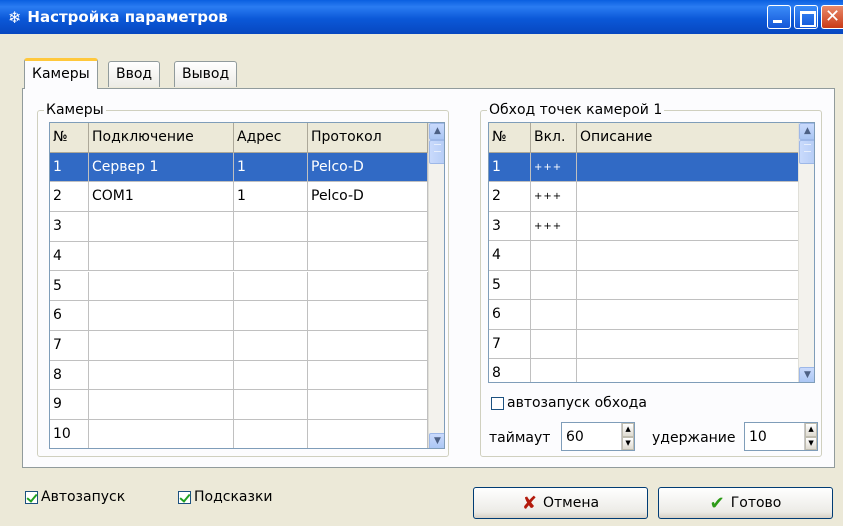 The height and width of the screenshot is (526, 843). What do you see at coordinates (184, 497) in the screenshot?
I see `hints-box` at bounding box center [184, 497].